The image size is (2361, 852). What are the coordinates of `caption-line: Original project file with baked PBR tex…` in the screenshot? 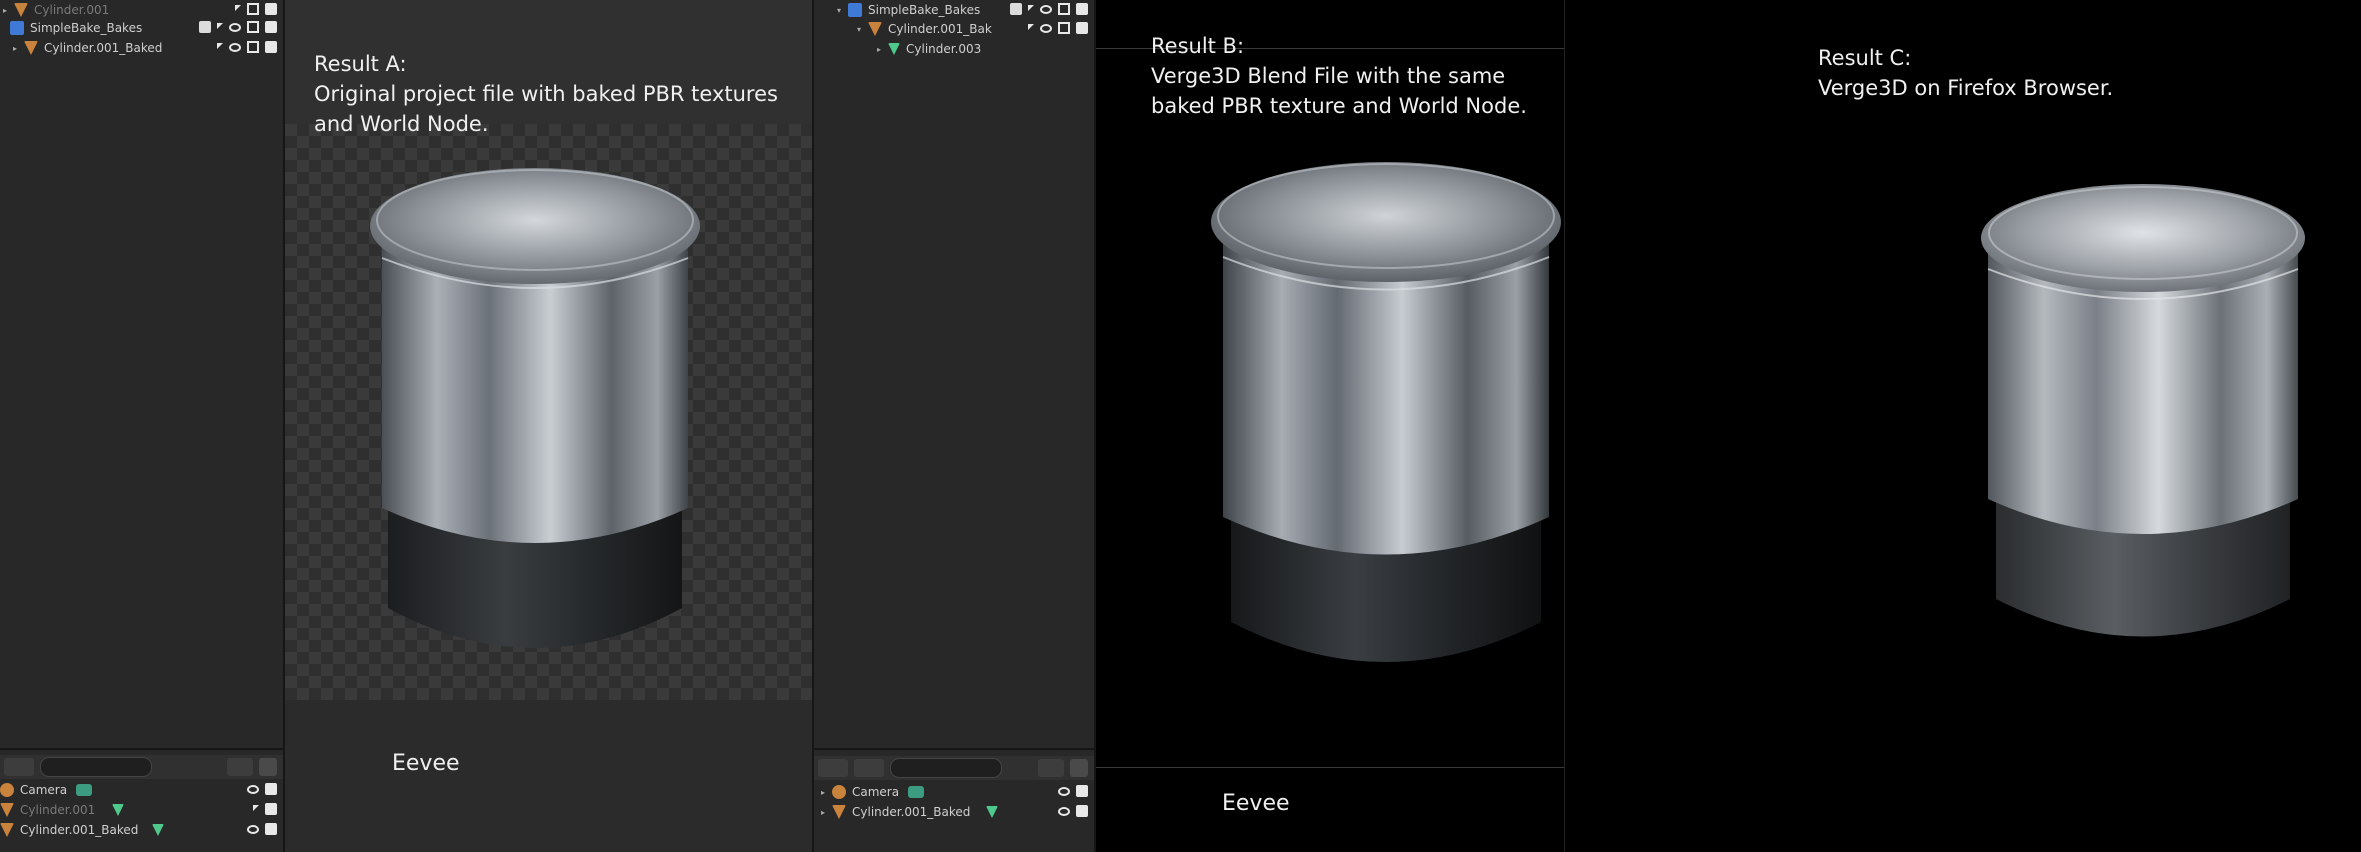 It's located at (546, 94).